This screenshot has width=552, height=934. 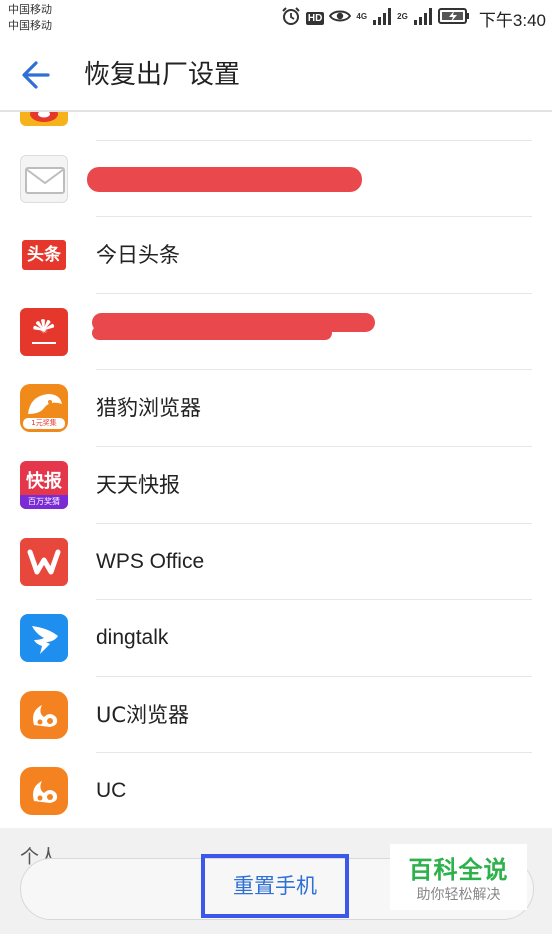 I want to click on app-label-dingtalk: dingtalk, so click(x=132, y=638).